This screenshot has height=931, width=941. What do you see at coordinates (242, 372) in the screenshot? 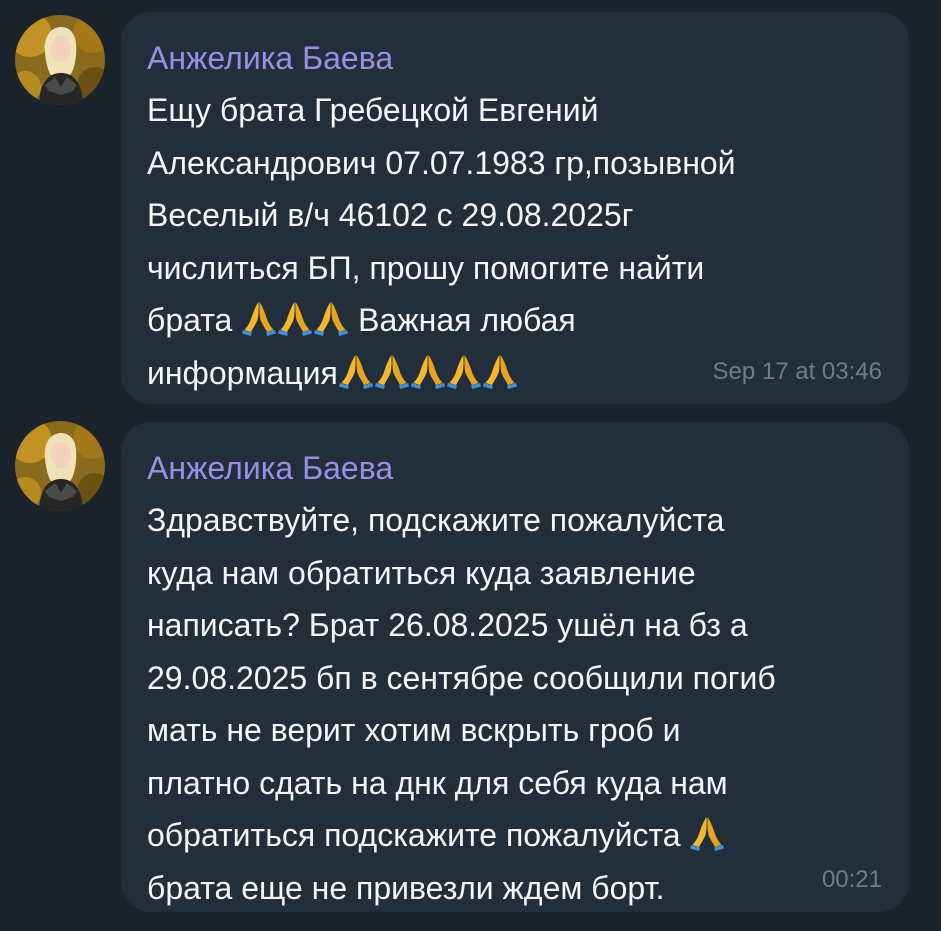
I see `message-text-fragment: информация` at bounding box center [242, 372].